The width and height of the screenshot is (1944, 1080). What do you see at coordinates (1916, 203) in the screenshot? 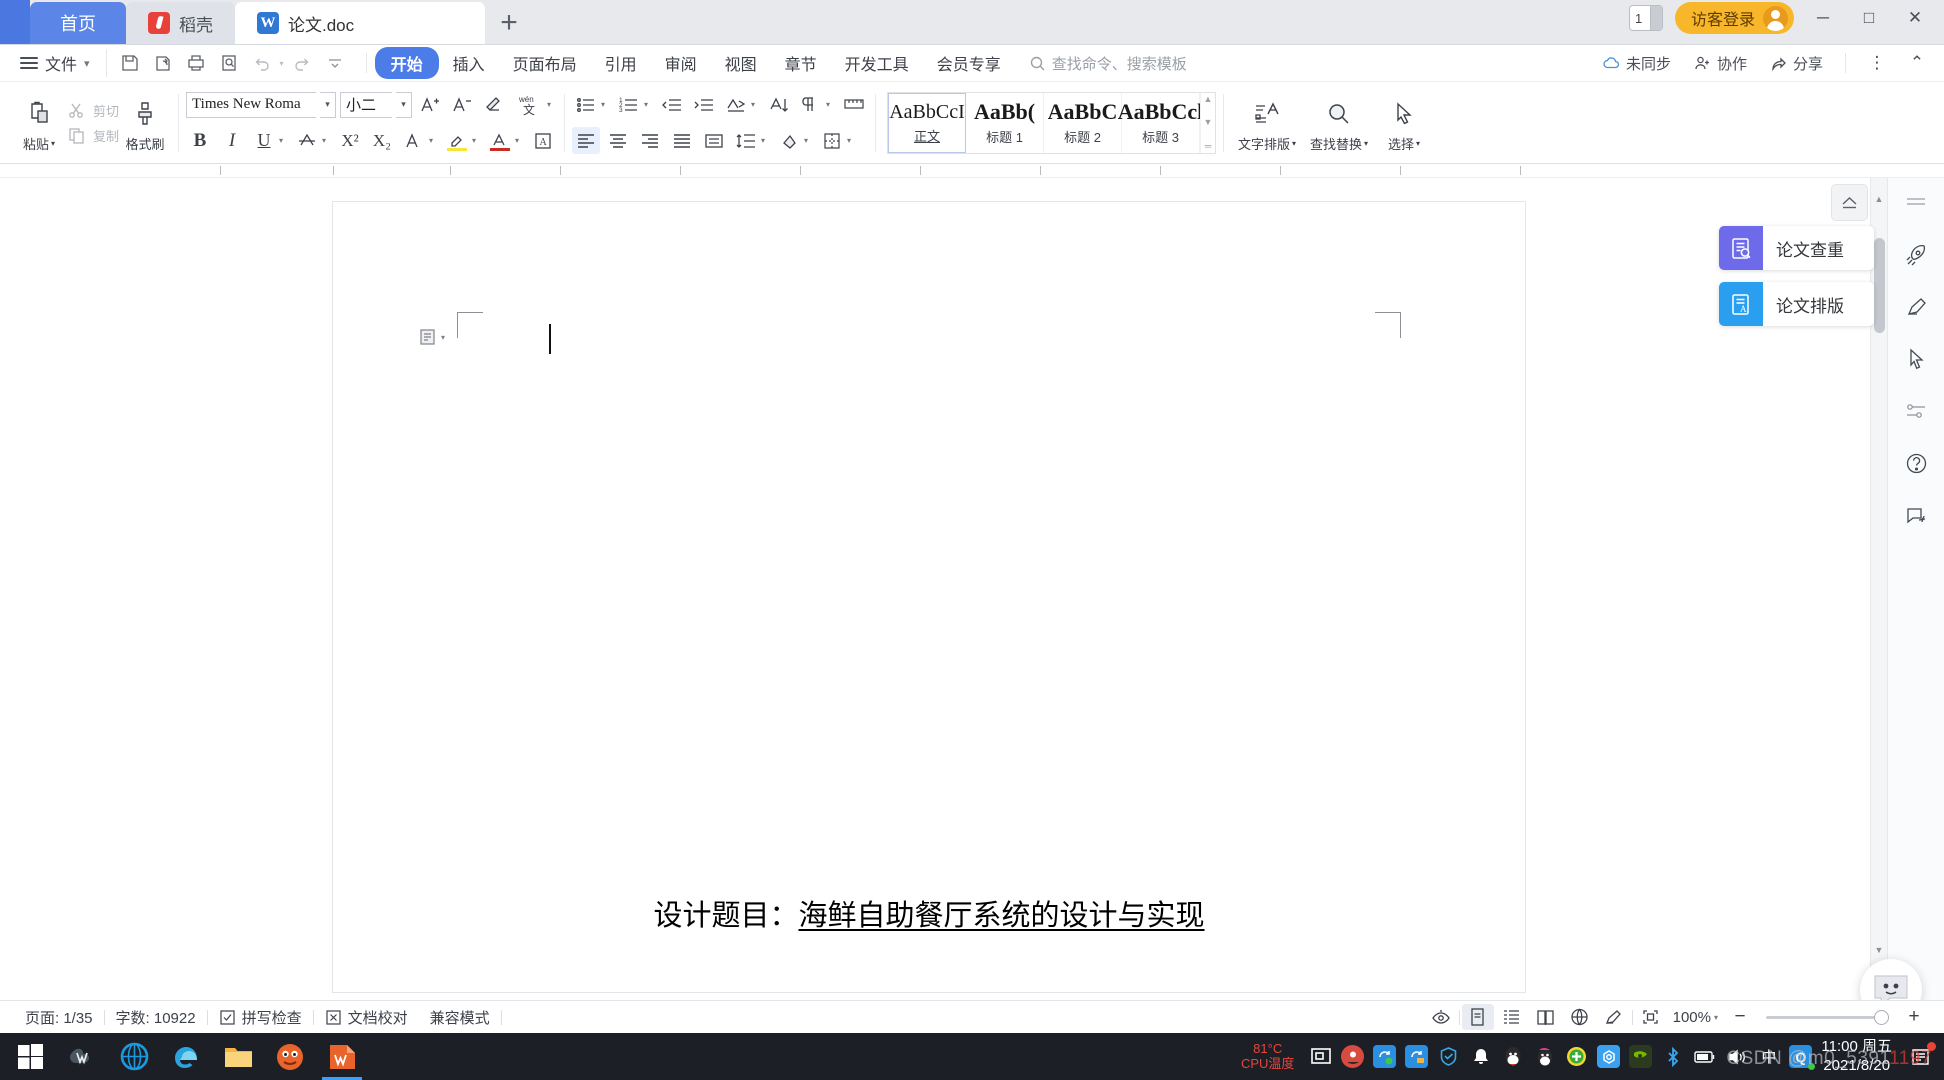
I see `strip-lines-icon` at bounding box center [1916, 203].